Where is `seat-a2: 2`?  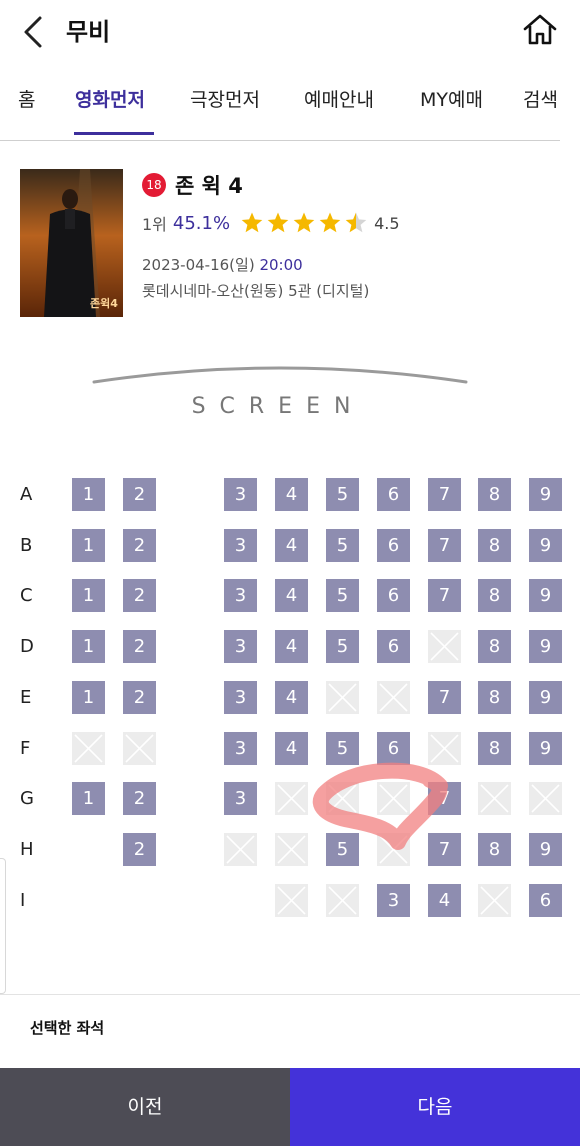
seat-a2: 2 is located at coordinates (139, 494).